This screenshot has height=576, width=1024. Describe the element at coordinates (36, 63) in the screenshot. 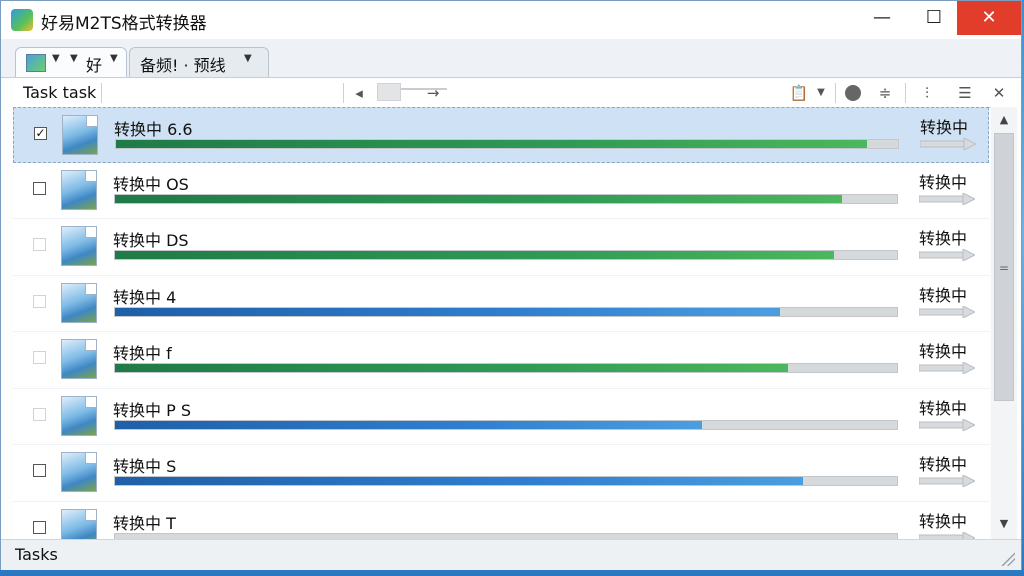

I see `image-icon` at that location.